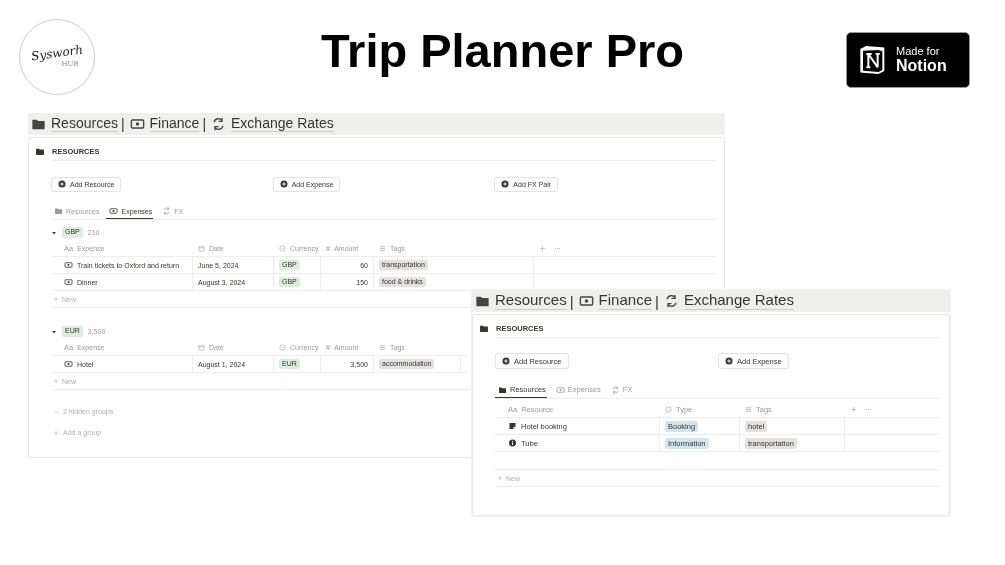 Image resolution: width=1005 pixels, height=565 pixels. I want to click on badge-brand: Notion, so click(921, 66).